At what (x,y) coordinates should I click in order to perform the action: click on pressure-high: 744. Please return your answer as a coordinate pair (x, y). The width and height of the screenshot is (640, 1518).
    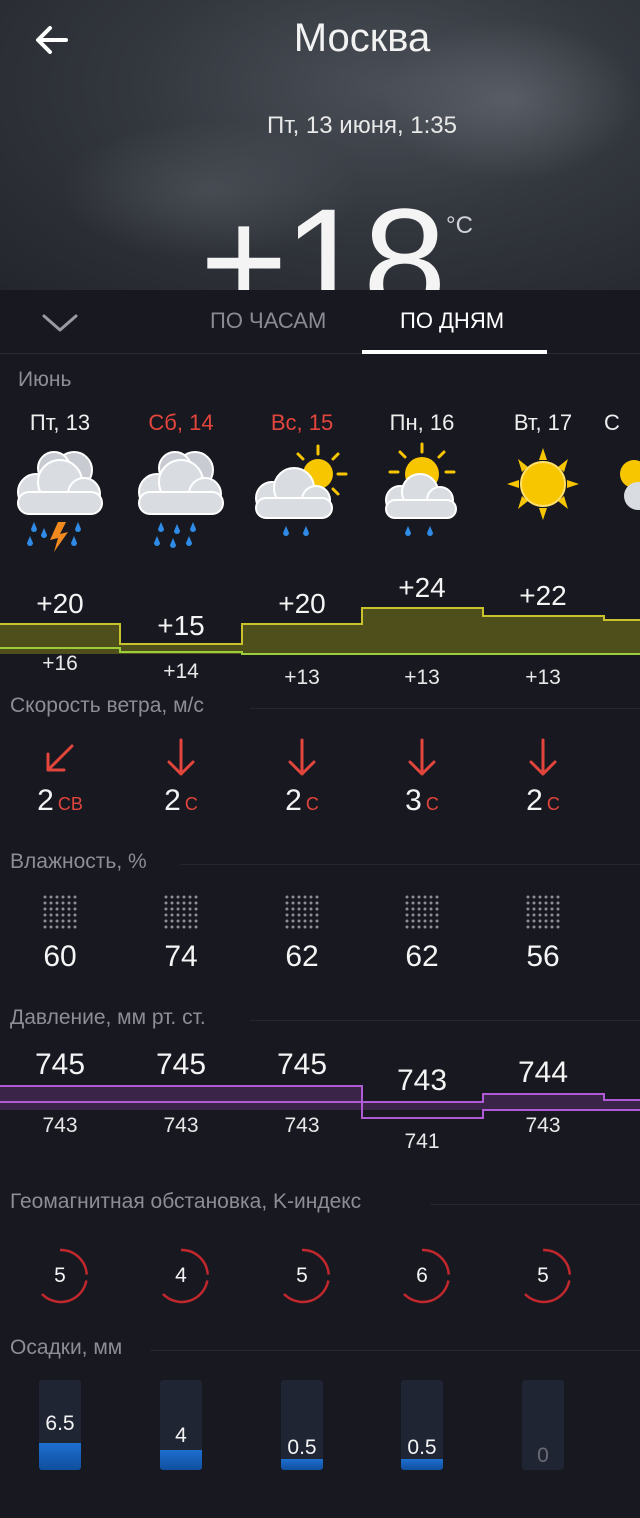
    Looking at the image, I should click on (543, 1072).